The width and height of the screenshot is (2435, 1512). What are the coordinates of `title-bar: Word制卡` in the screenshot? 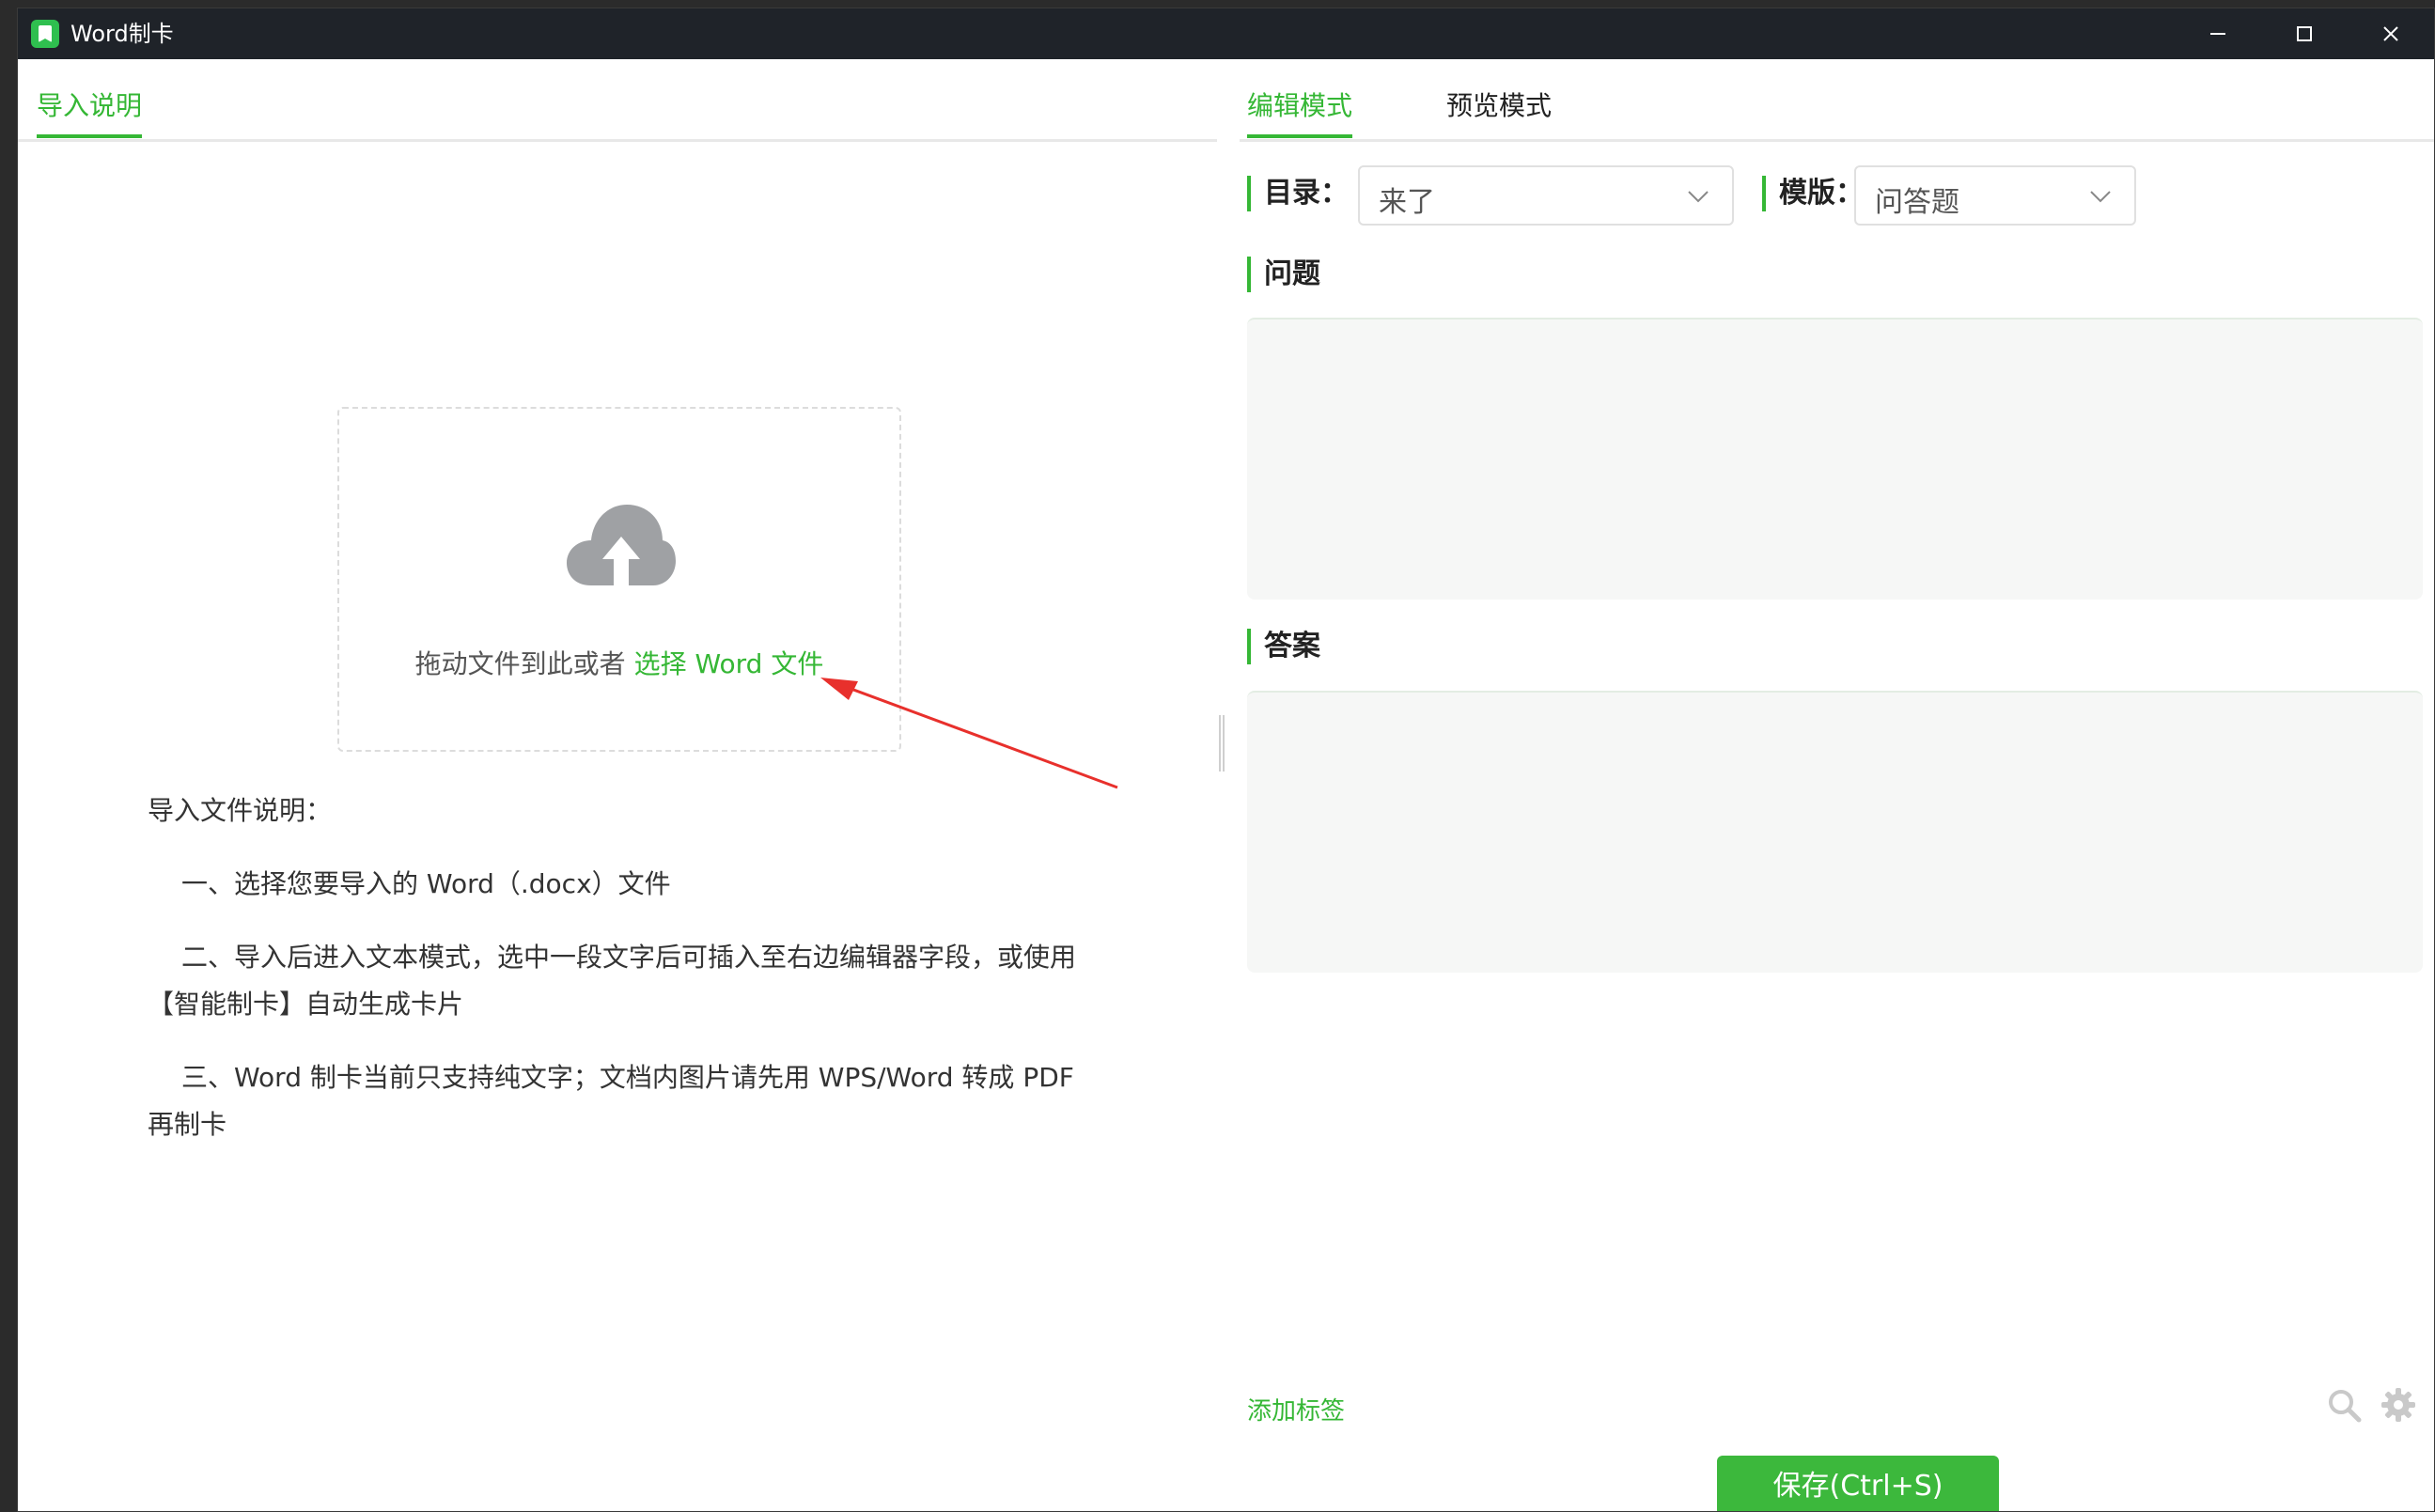 It's located at (1226, 33).